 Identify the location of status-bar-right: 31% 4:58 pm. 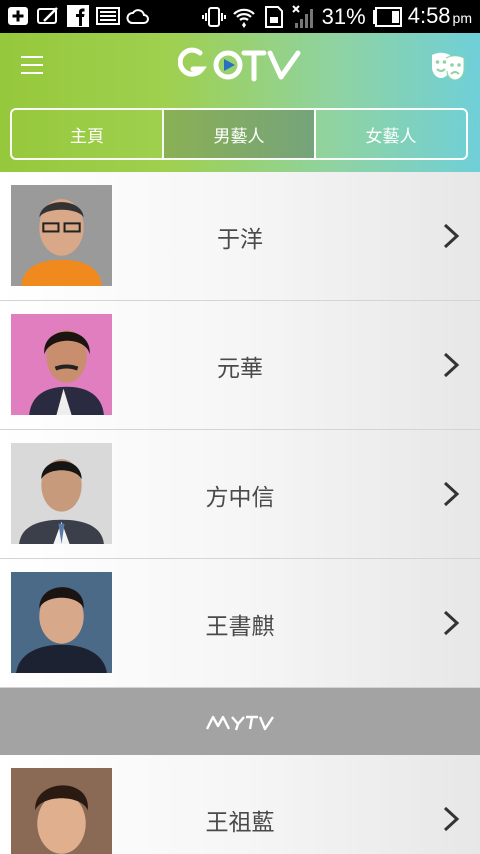
(336, 17).